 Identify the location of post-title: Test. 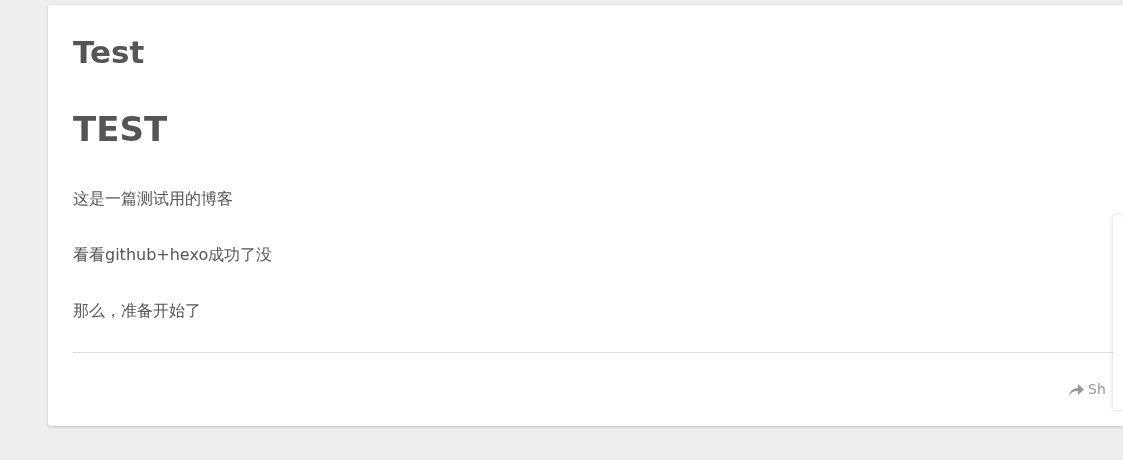
(109, 52).